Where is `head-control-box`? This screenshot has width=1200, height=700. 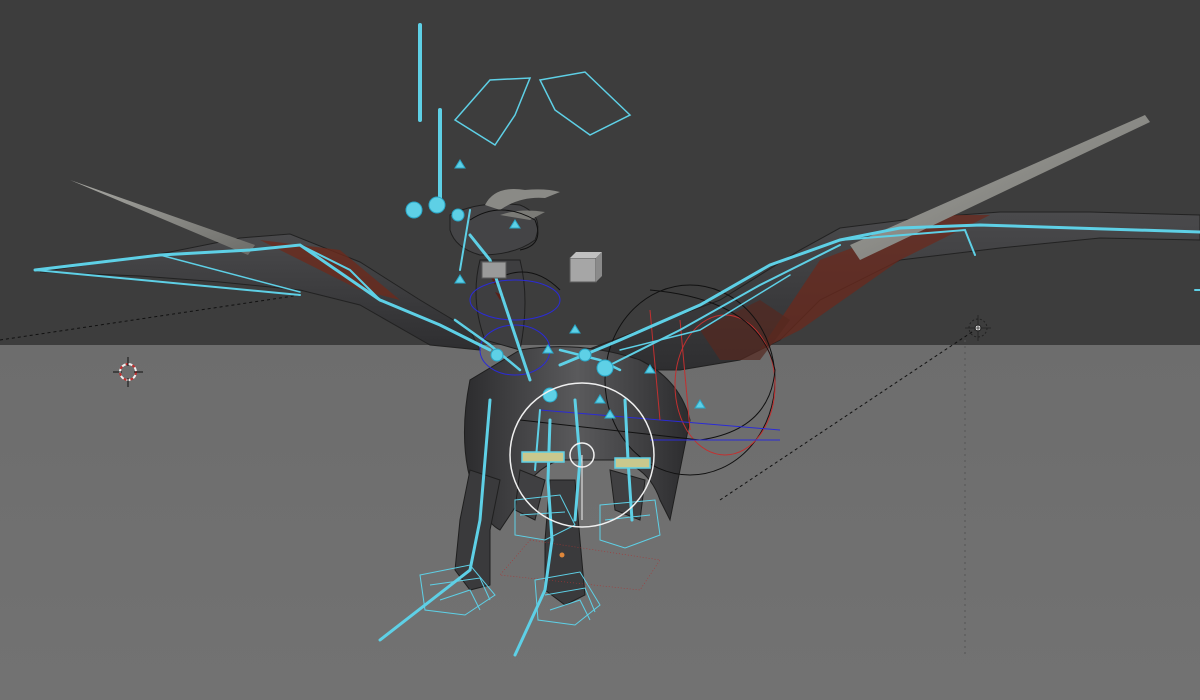
head-control-box is located at coordinates (494, 270).